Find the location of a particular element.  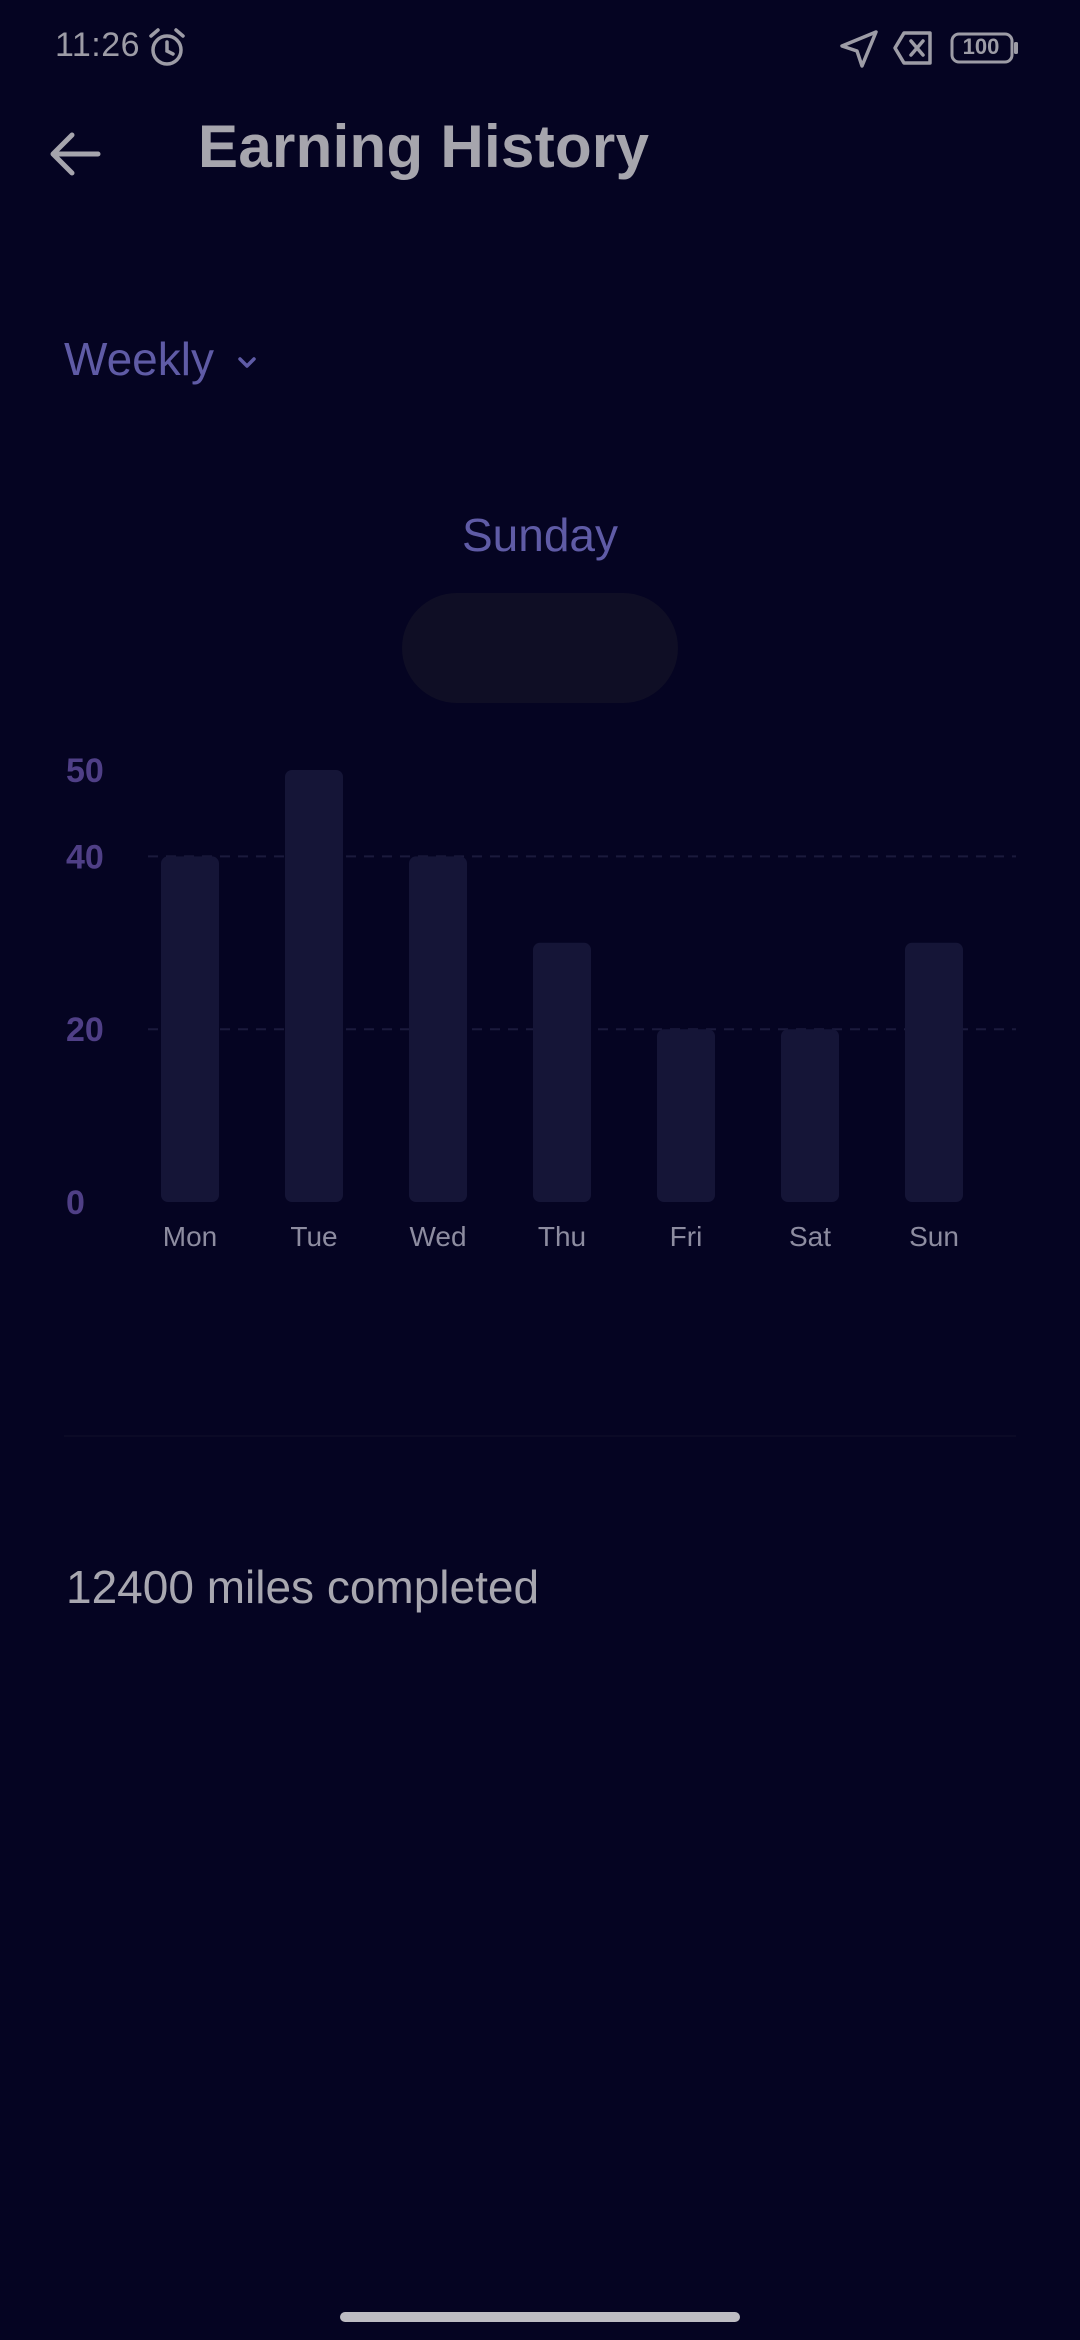

x-tick-label-fri: Fri is located at coordinates (686, 1236).